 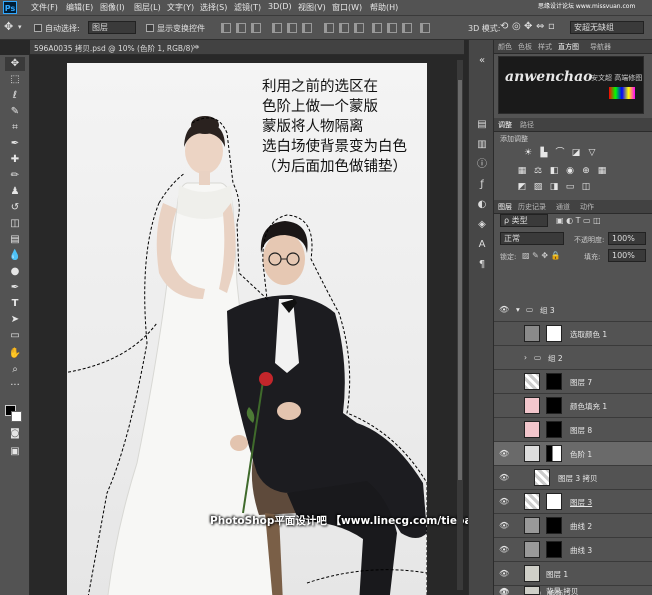 What do you see at coordinates (112, 7) in the screenshot?
I see `menu-image: 图像(I)` at bounding box center [112, 7].